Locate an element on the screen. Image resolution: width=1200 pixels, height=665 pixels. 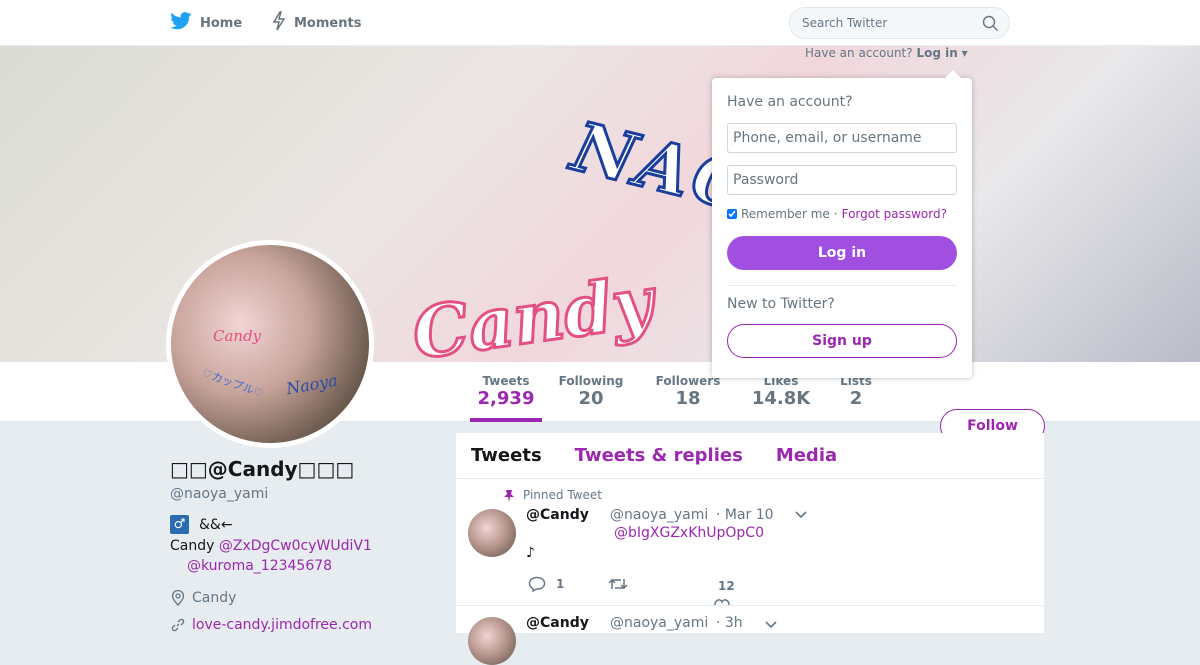
profile-url: love-candy.jimdofree.com is located at coordinates (271, 625).